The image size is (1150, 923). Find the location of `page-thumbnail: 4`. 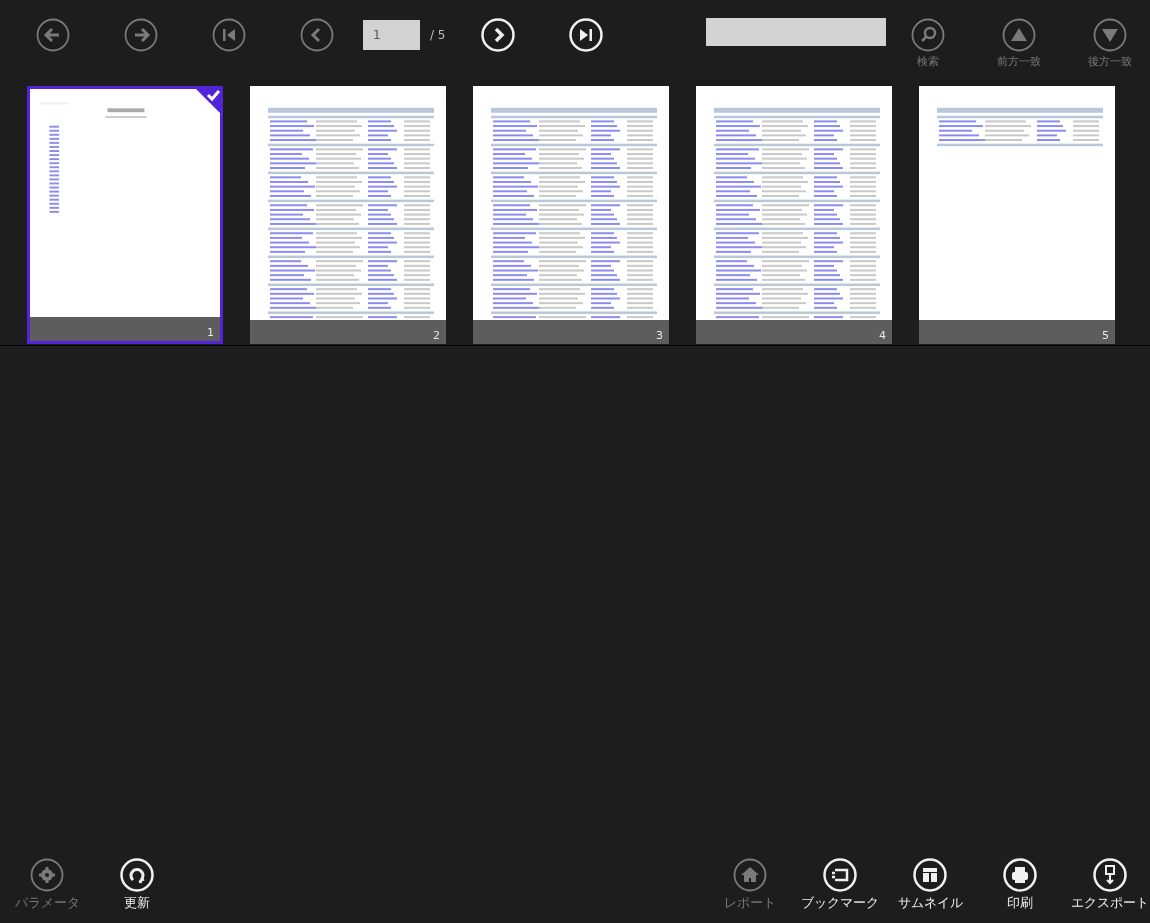

page-thumbnail: 4 is located at coordinates (794, 215).